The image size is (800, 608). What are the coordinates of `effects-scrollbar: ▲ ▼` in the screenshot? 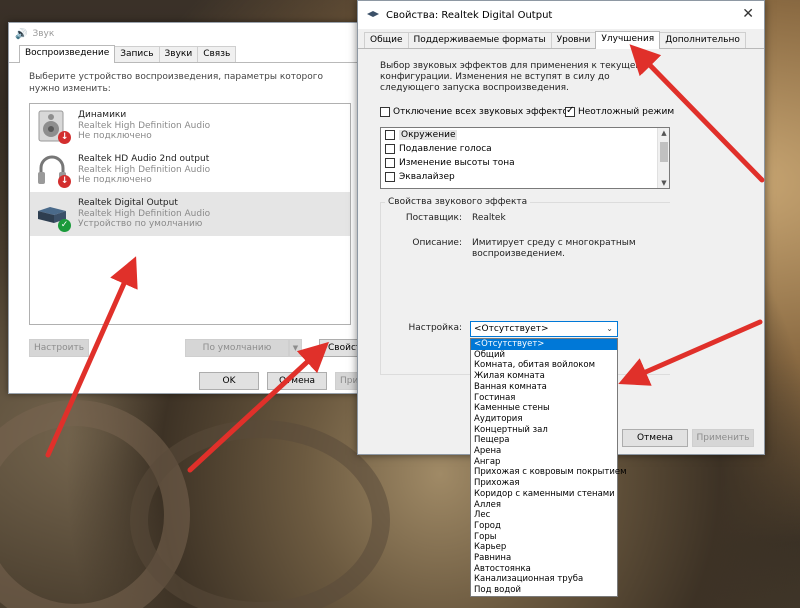 It's located at (663, 158).